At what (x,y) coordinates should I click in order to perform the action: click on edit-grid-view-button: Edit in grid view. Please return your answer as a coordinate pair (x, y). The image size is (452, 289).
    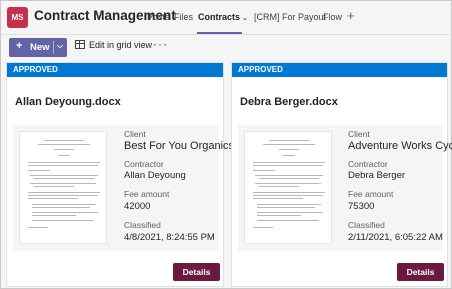
    Looking at the image, I should click on (113, 45).